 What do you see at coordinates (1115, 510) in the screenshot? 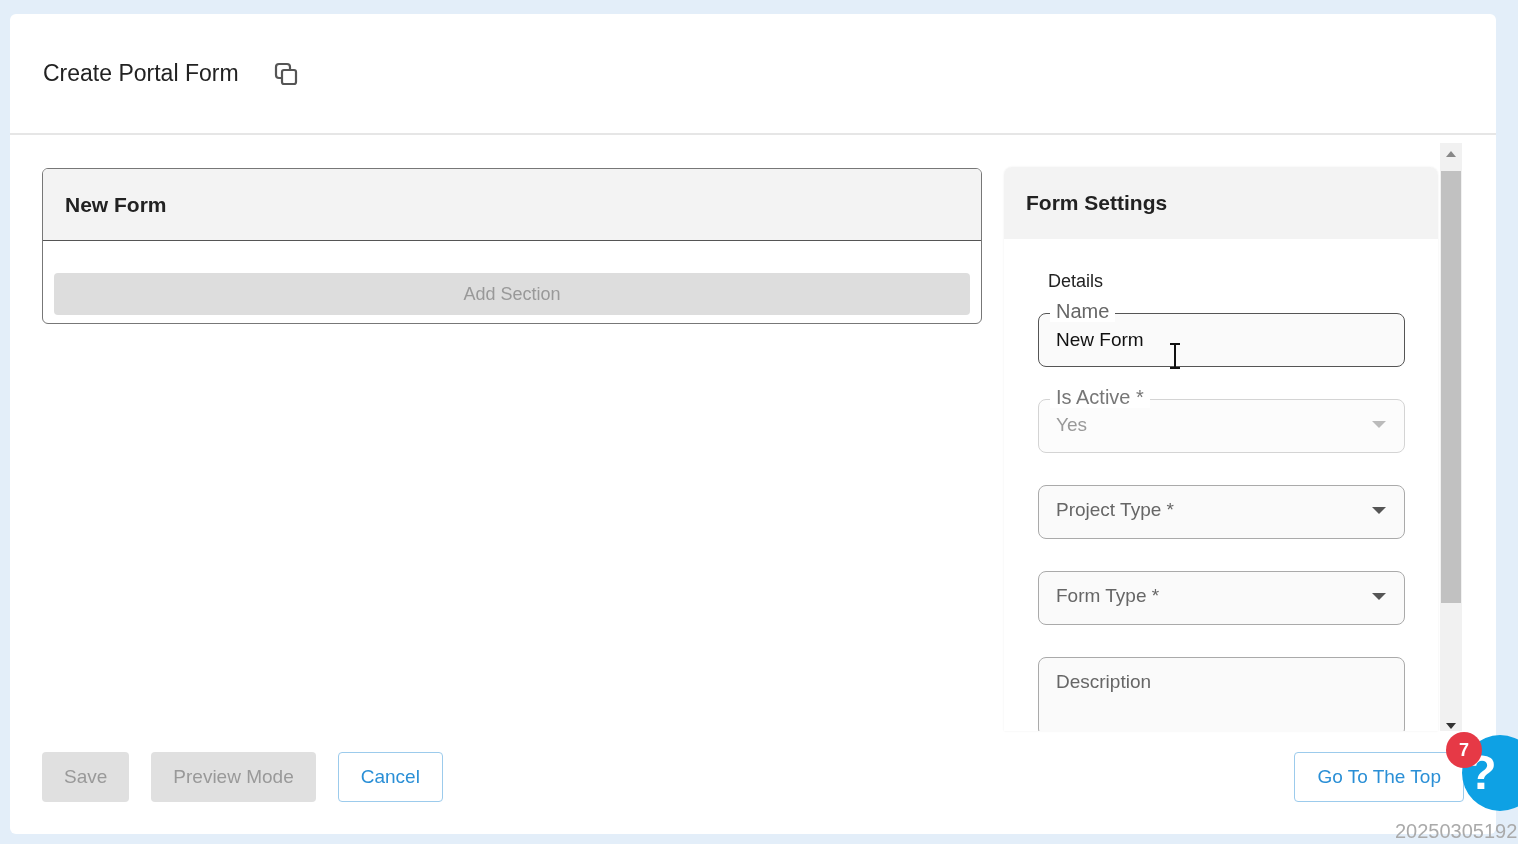
I see `field-label: Project Type *` at bounding box center [1115, 510].